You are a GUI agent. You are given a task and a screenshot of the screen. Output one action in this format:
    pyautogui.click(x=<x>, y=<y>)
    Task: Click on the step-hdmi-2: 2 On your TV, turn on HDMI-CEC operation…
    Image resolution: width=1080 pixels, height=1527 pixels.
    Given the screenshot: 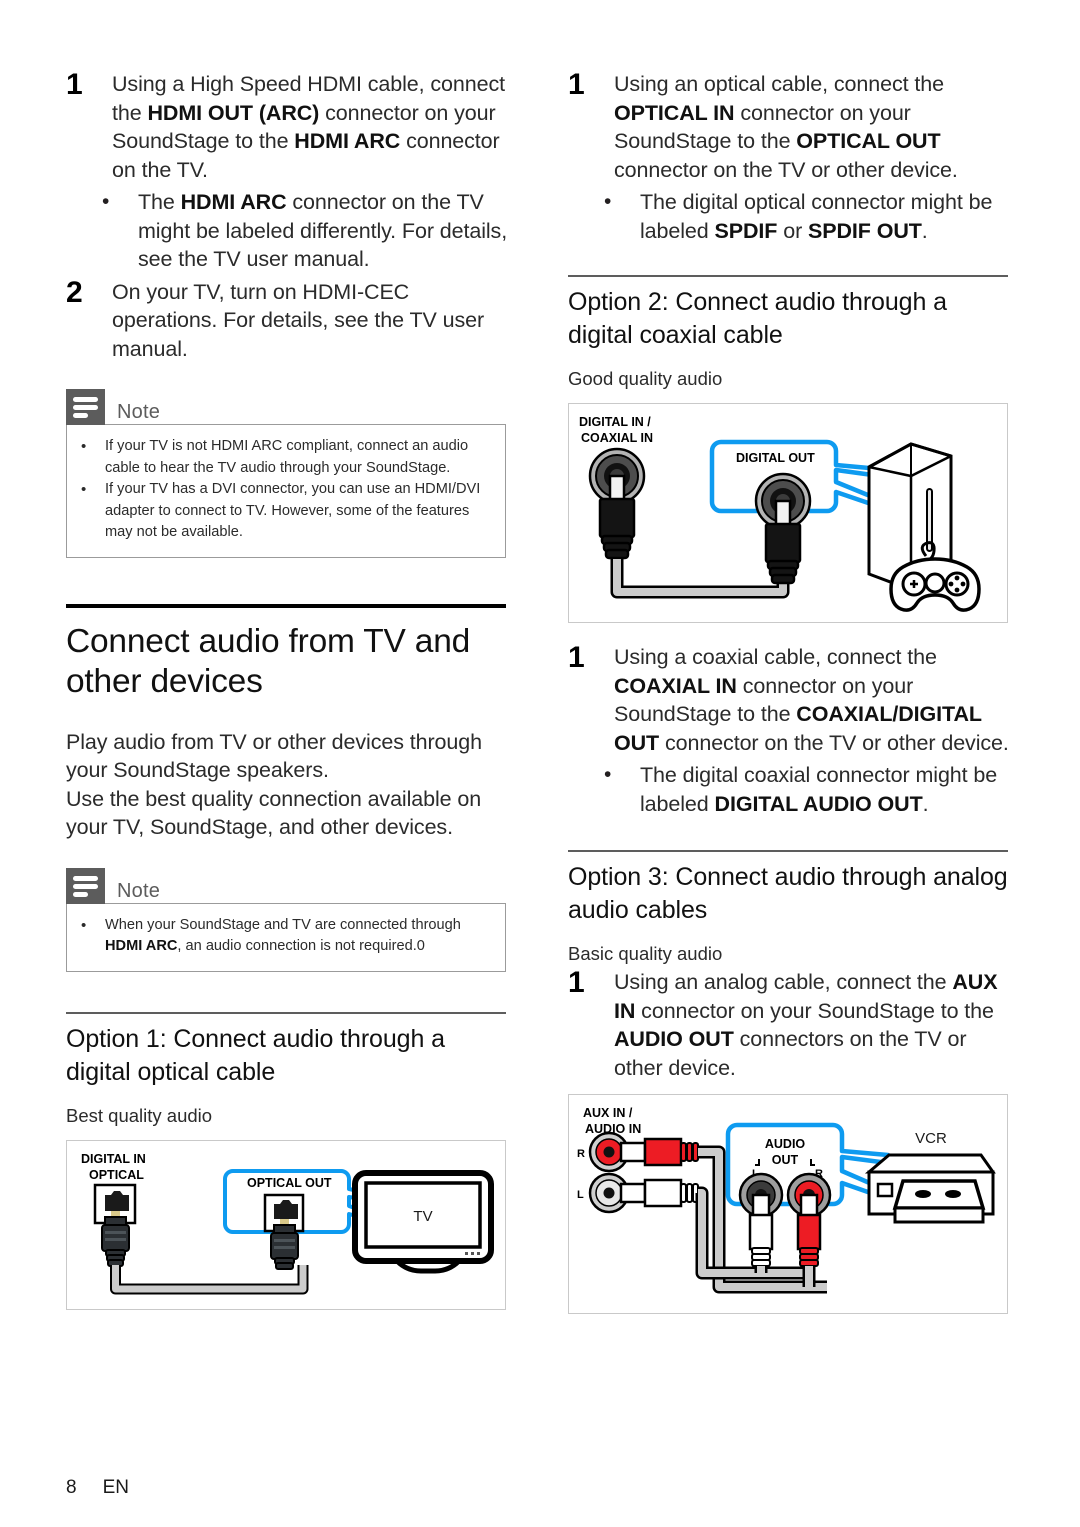 What is the action you would take?
    pyautogui.click(x=291, y=319)
    